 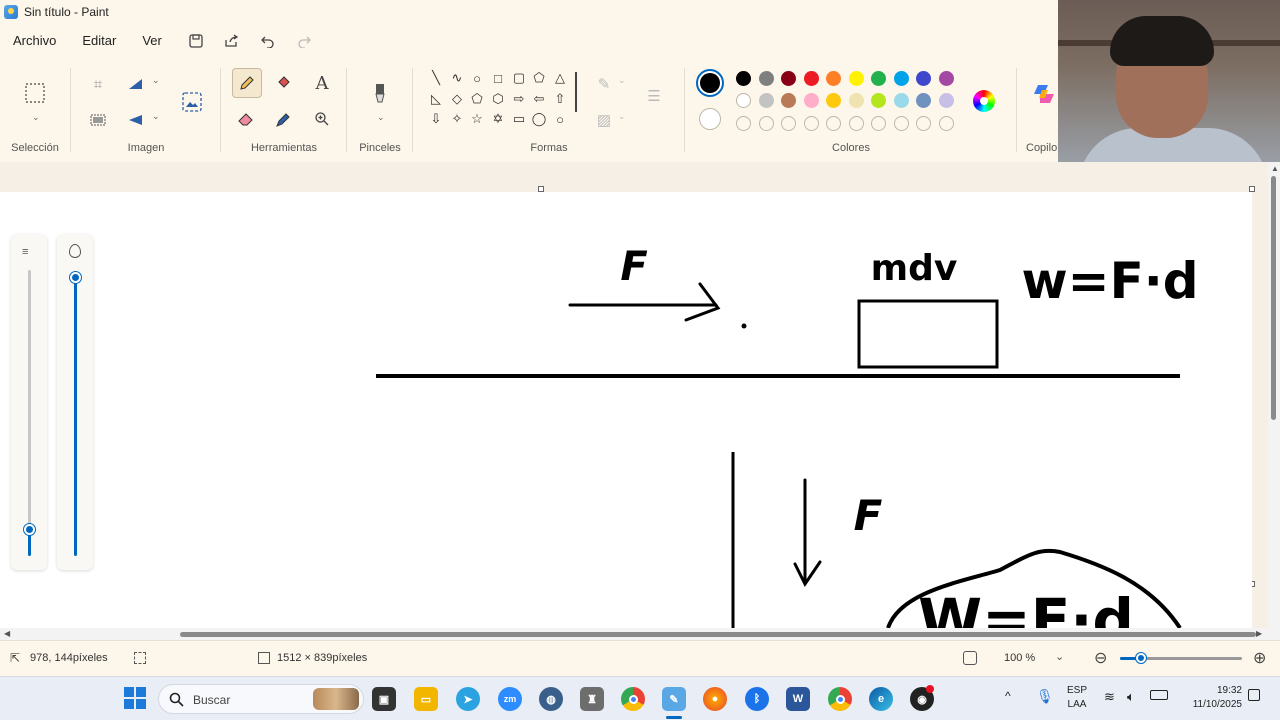 What do you see at coordinates (604, 84) in the screenshot?
I see `outline-icon: ✎` at bounding box center [604, 84].